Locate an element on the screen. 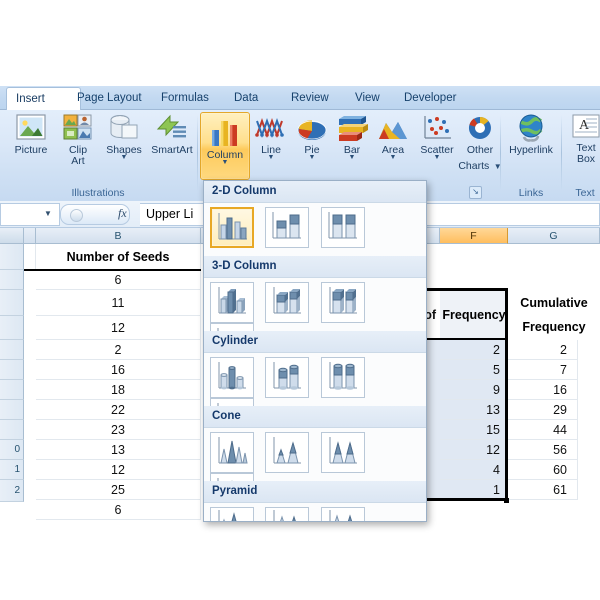  gallery-item-3d-stacked-column is located at coordinates (287, 302).